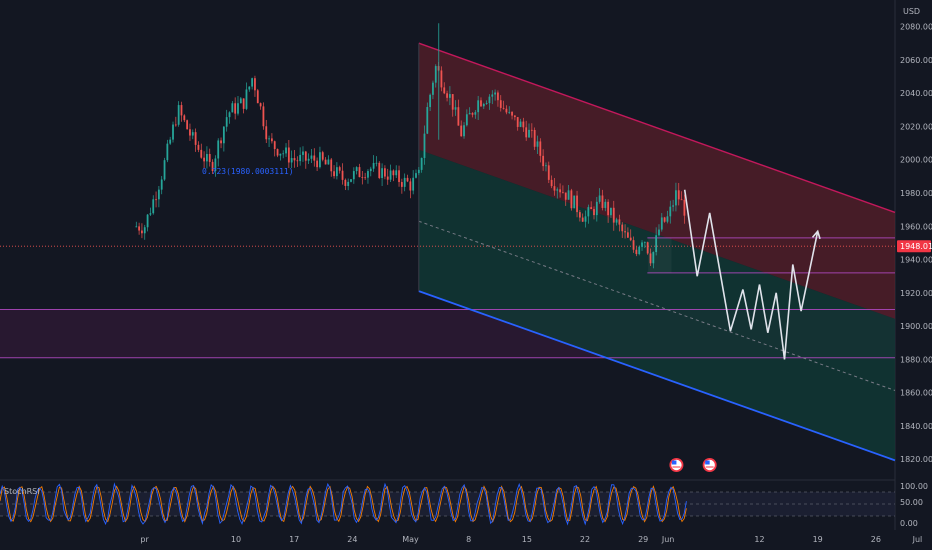 The height and width of the screenshot is (550, 932). I want to click on price-tick-label: 1860.00, so click(916, 393).